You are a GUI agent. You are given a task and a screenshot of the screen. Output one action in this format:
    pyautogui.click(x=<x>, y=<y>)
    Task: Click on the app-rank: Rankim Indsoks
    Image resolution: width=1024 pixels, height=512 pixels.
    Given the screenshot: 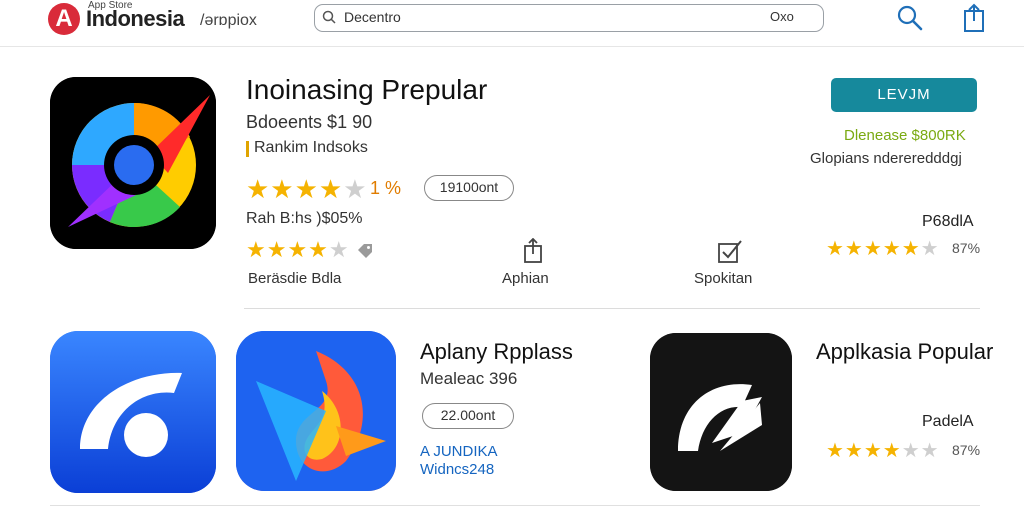 What is the action you would take?
    pyautogui.click(x=311, y=147)
    